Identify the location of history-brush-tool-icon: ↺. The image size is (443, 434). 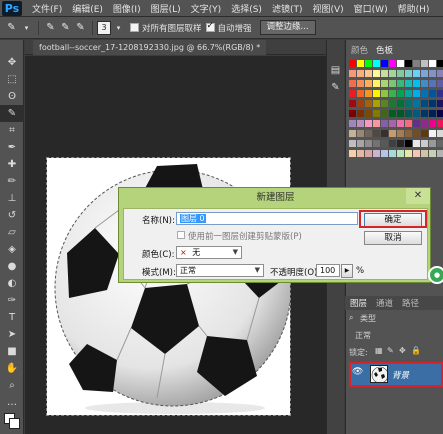
(12, 215).